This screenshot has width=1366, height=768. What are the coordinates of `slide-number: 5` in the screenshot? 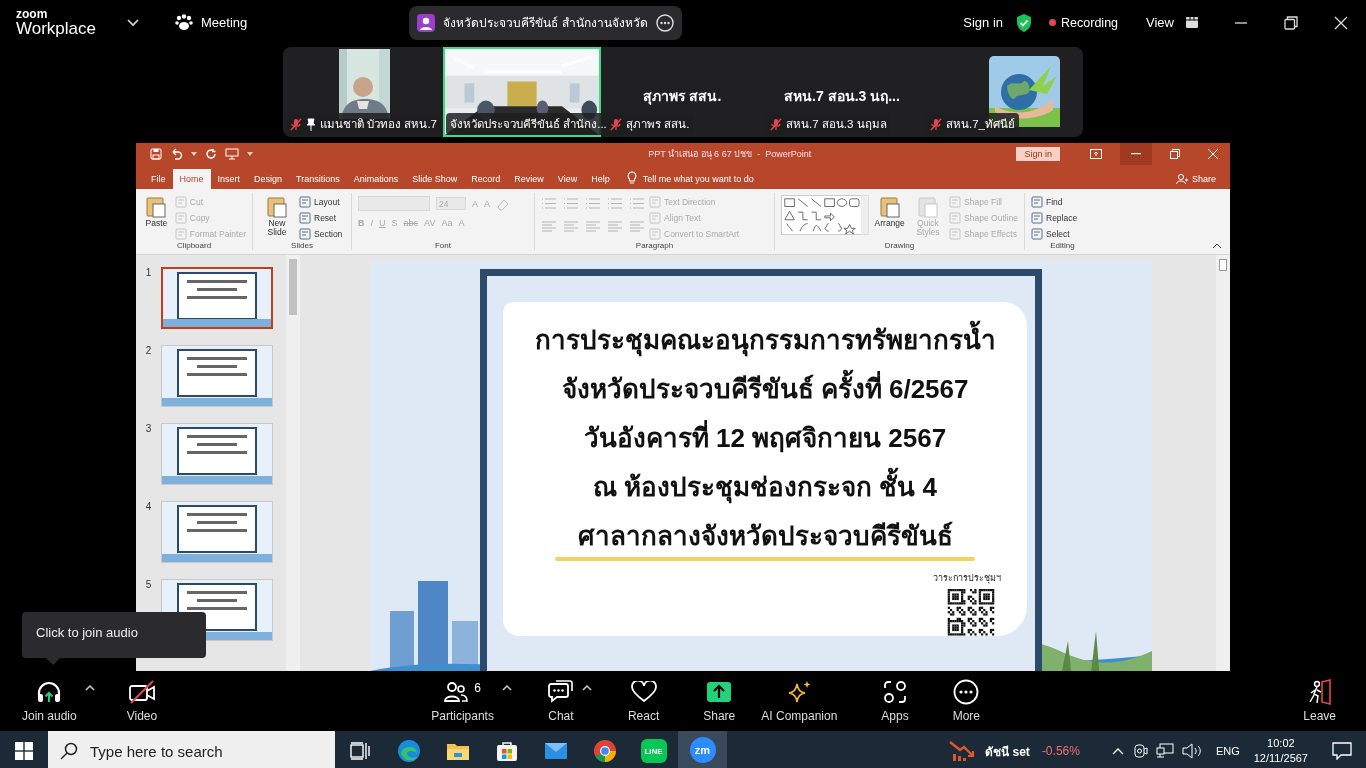 It's located at (148, 584).